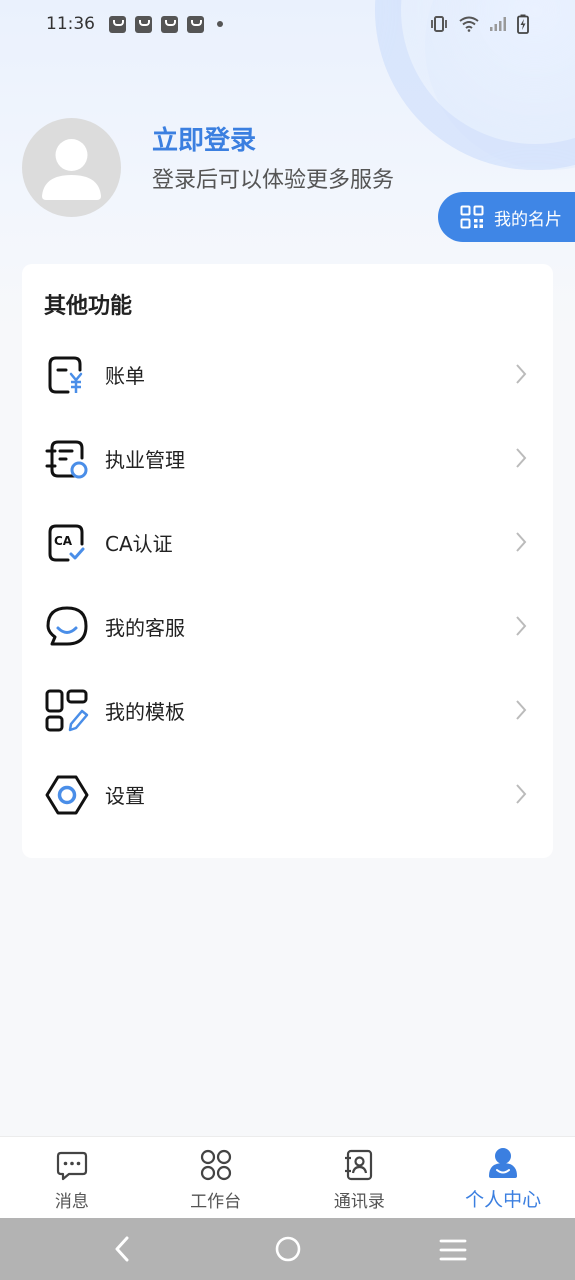 Image resolution: width=575 pixels, height=1280 pixels. I want to click on home-icon, so click(288, 1249).